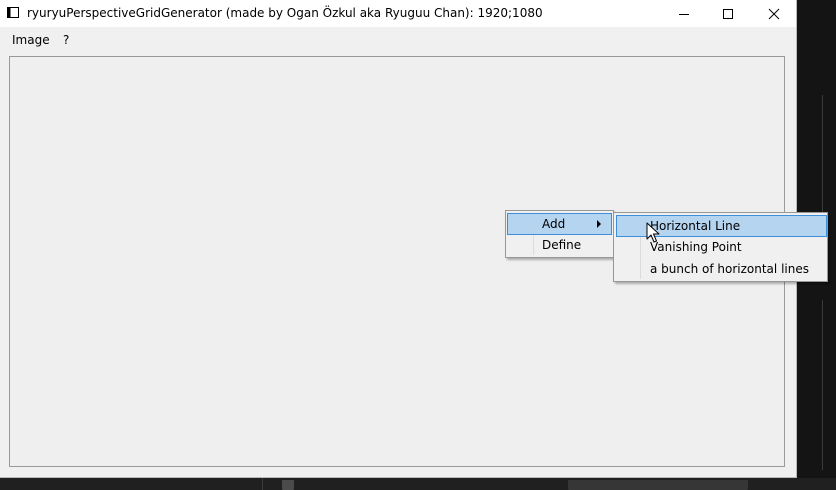 The height and width of the screenshot is (490, 836). What do you see at coordinates (729, 269) in the screenshot?
I see `submenu-item-label: a bunch of horizontal lines` at bounding box center [729, 269].